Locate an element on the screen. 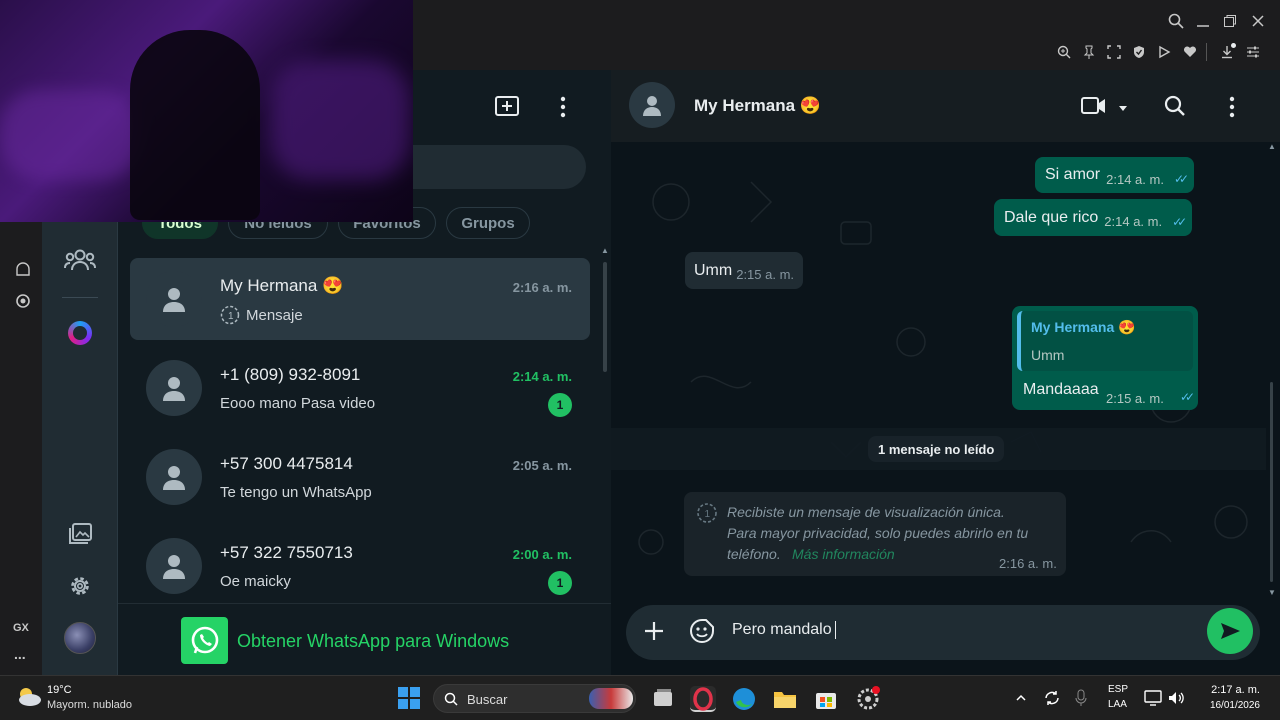 This screenshot has height=720, width=1280. file-explorer-icon is located at coordinates (785, 699).